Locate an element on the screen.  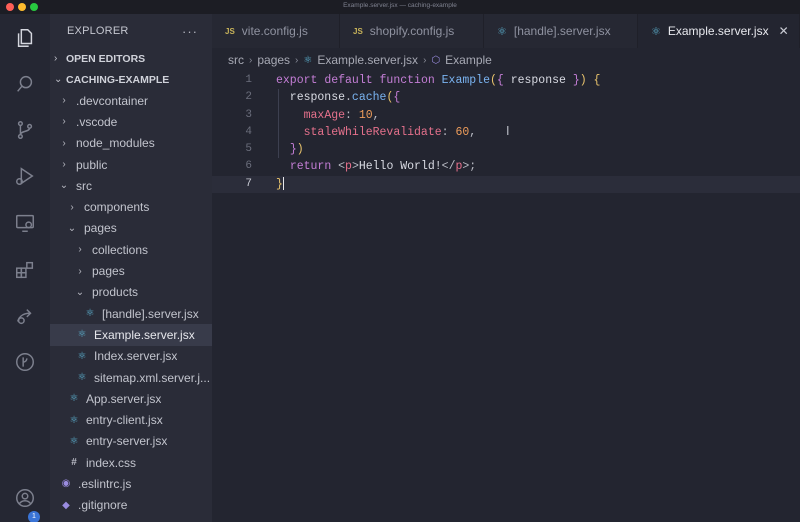
code-token: 60 is located at coordinates (462, 132).